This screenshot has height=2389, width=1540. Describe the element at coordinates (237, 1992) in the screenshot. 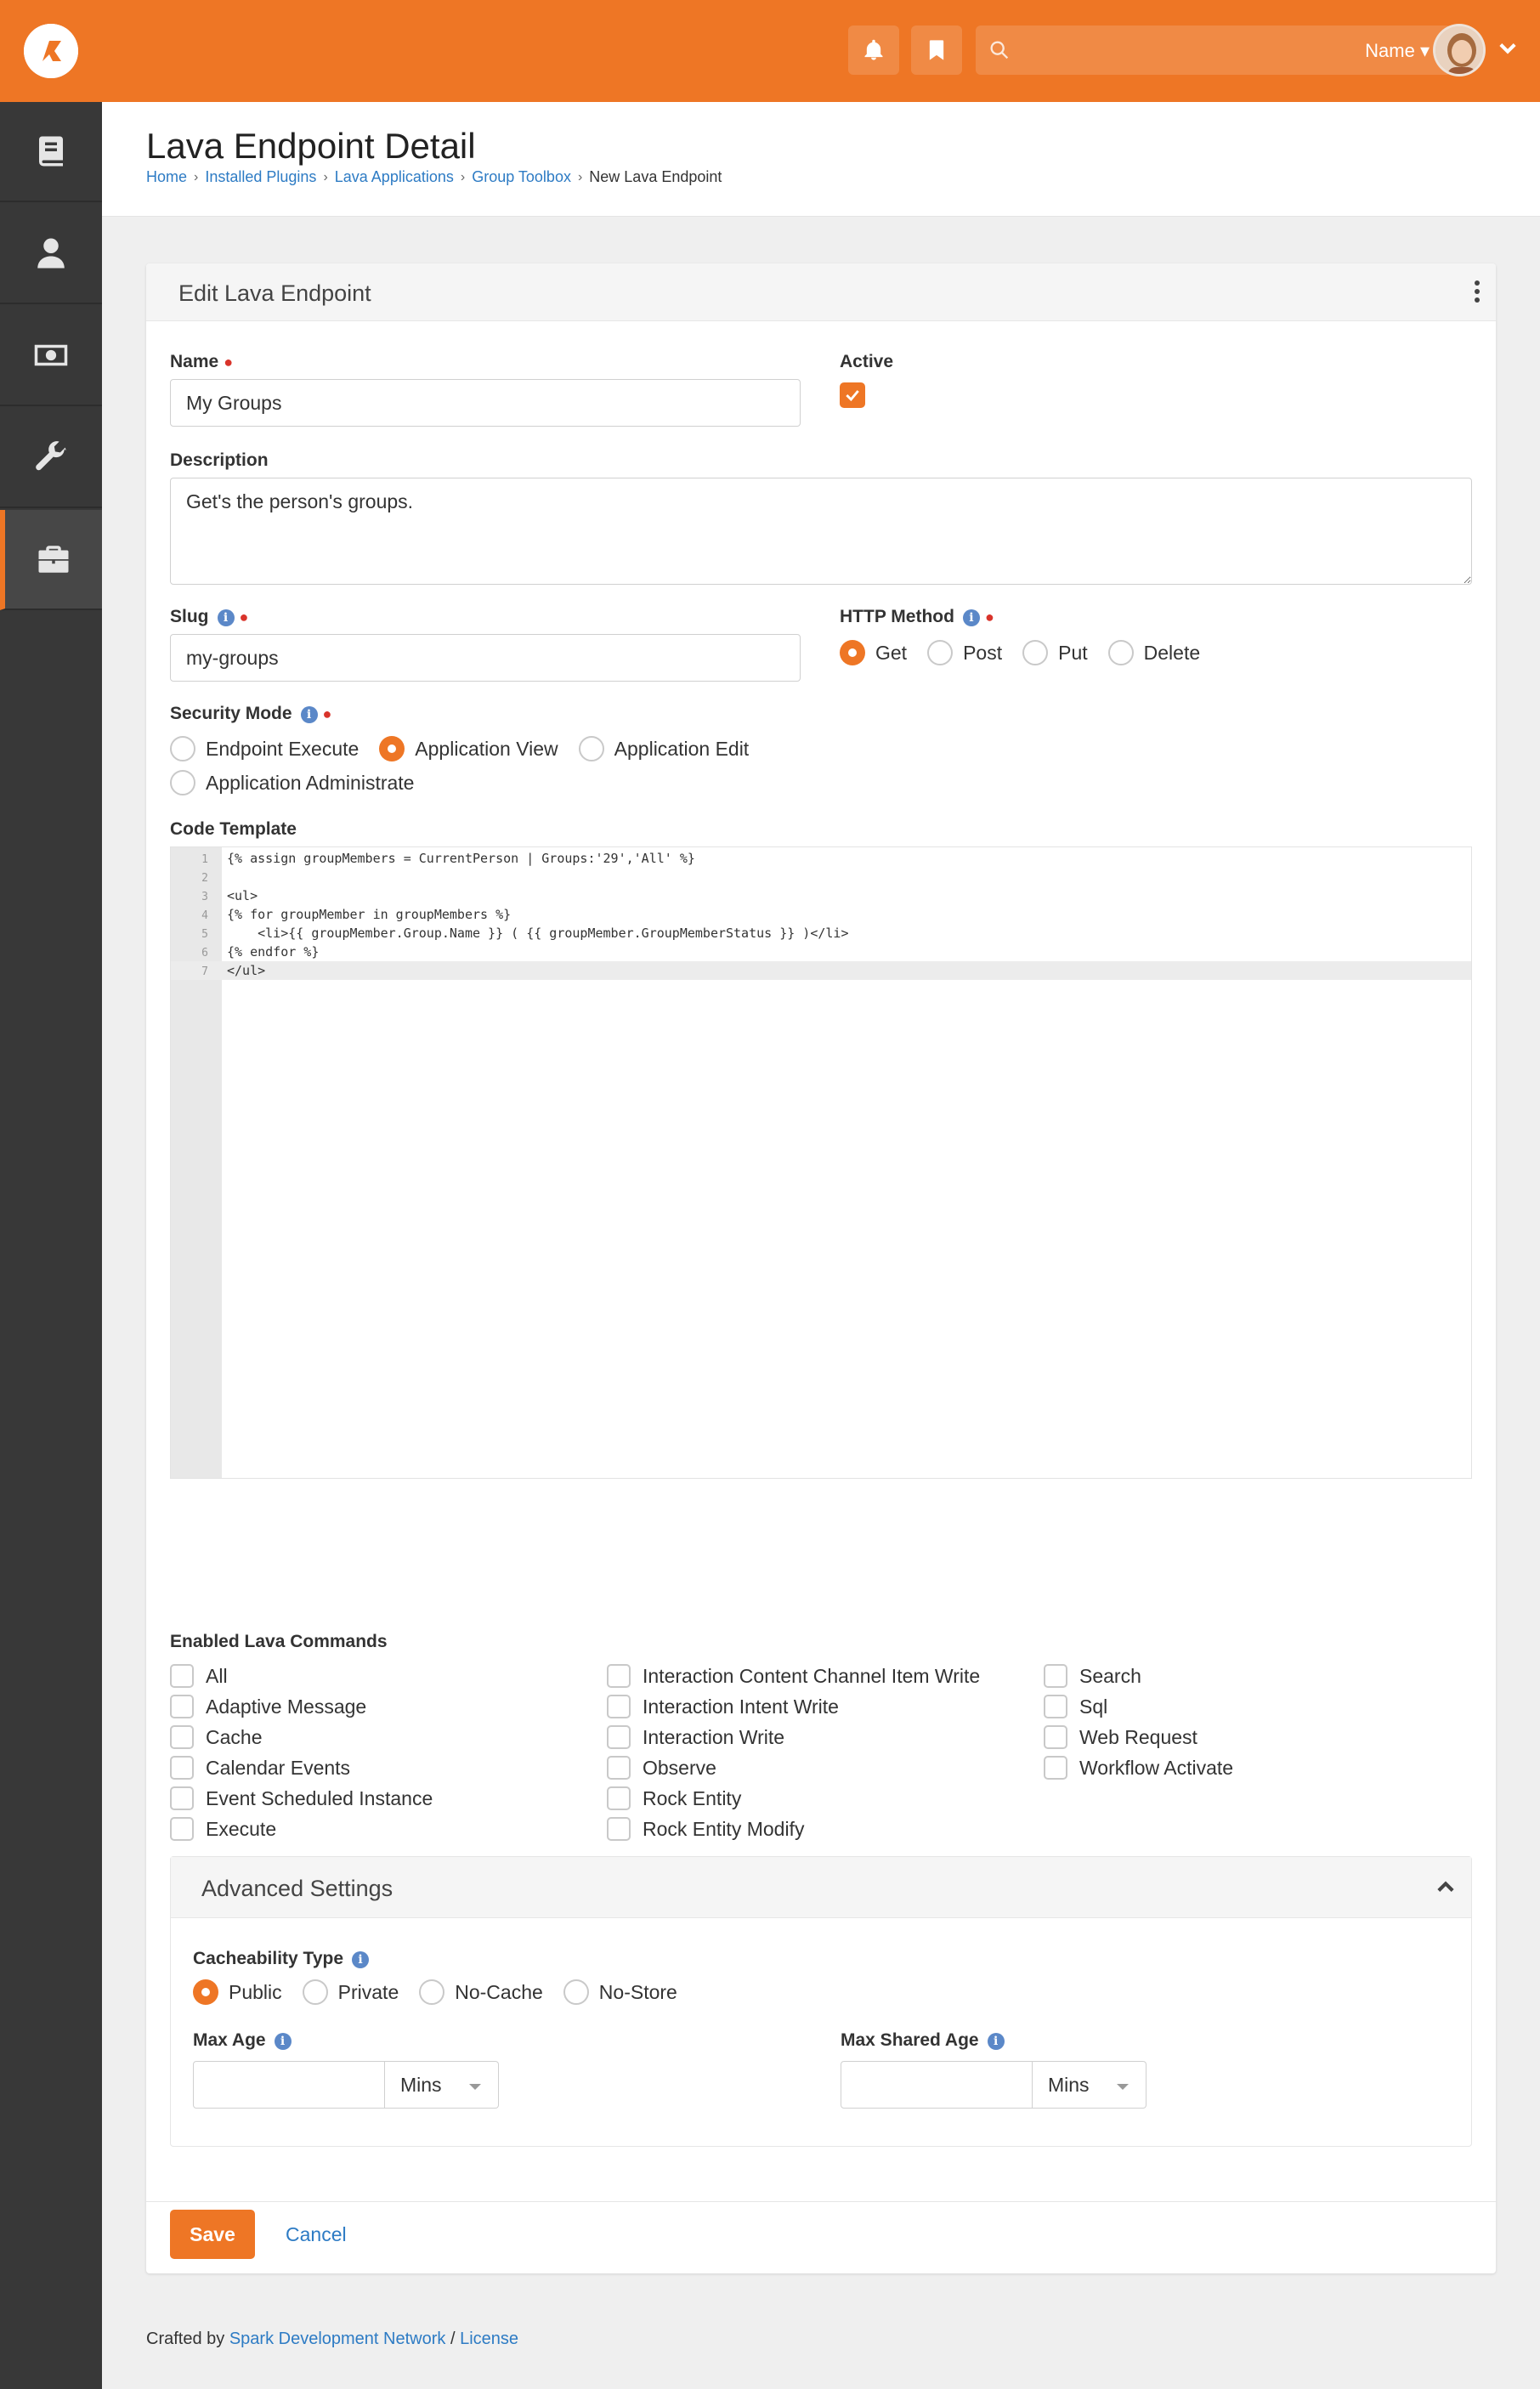

I see `cacheability-public: Public` at that location.